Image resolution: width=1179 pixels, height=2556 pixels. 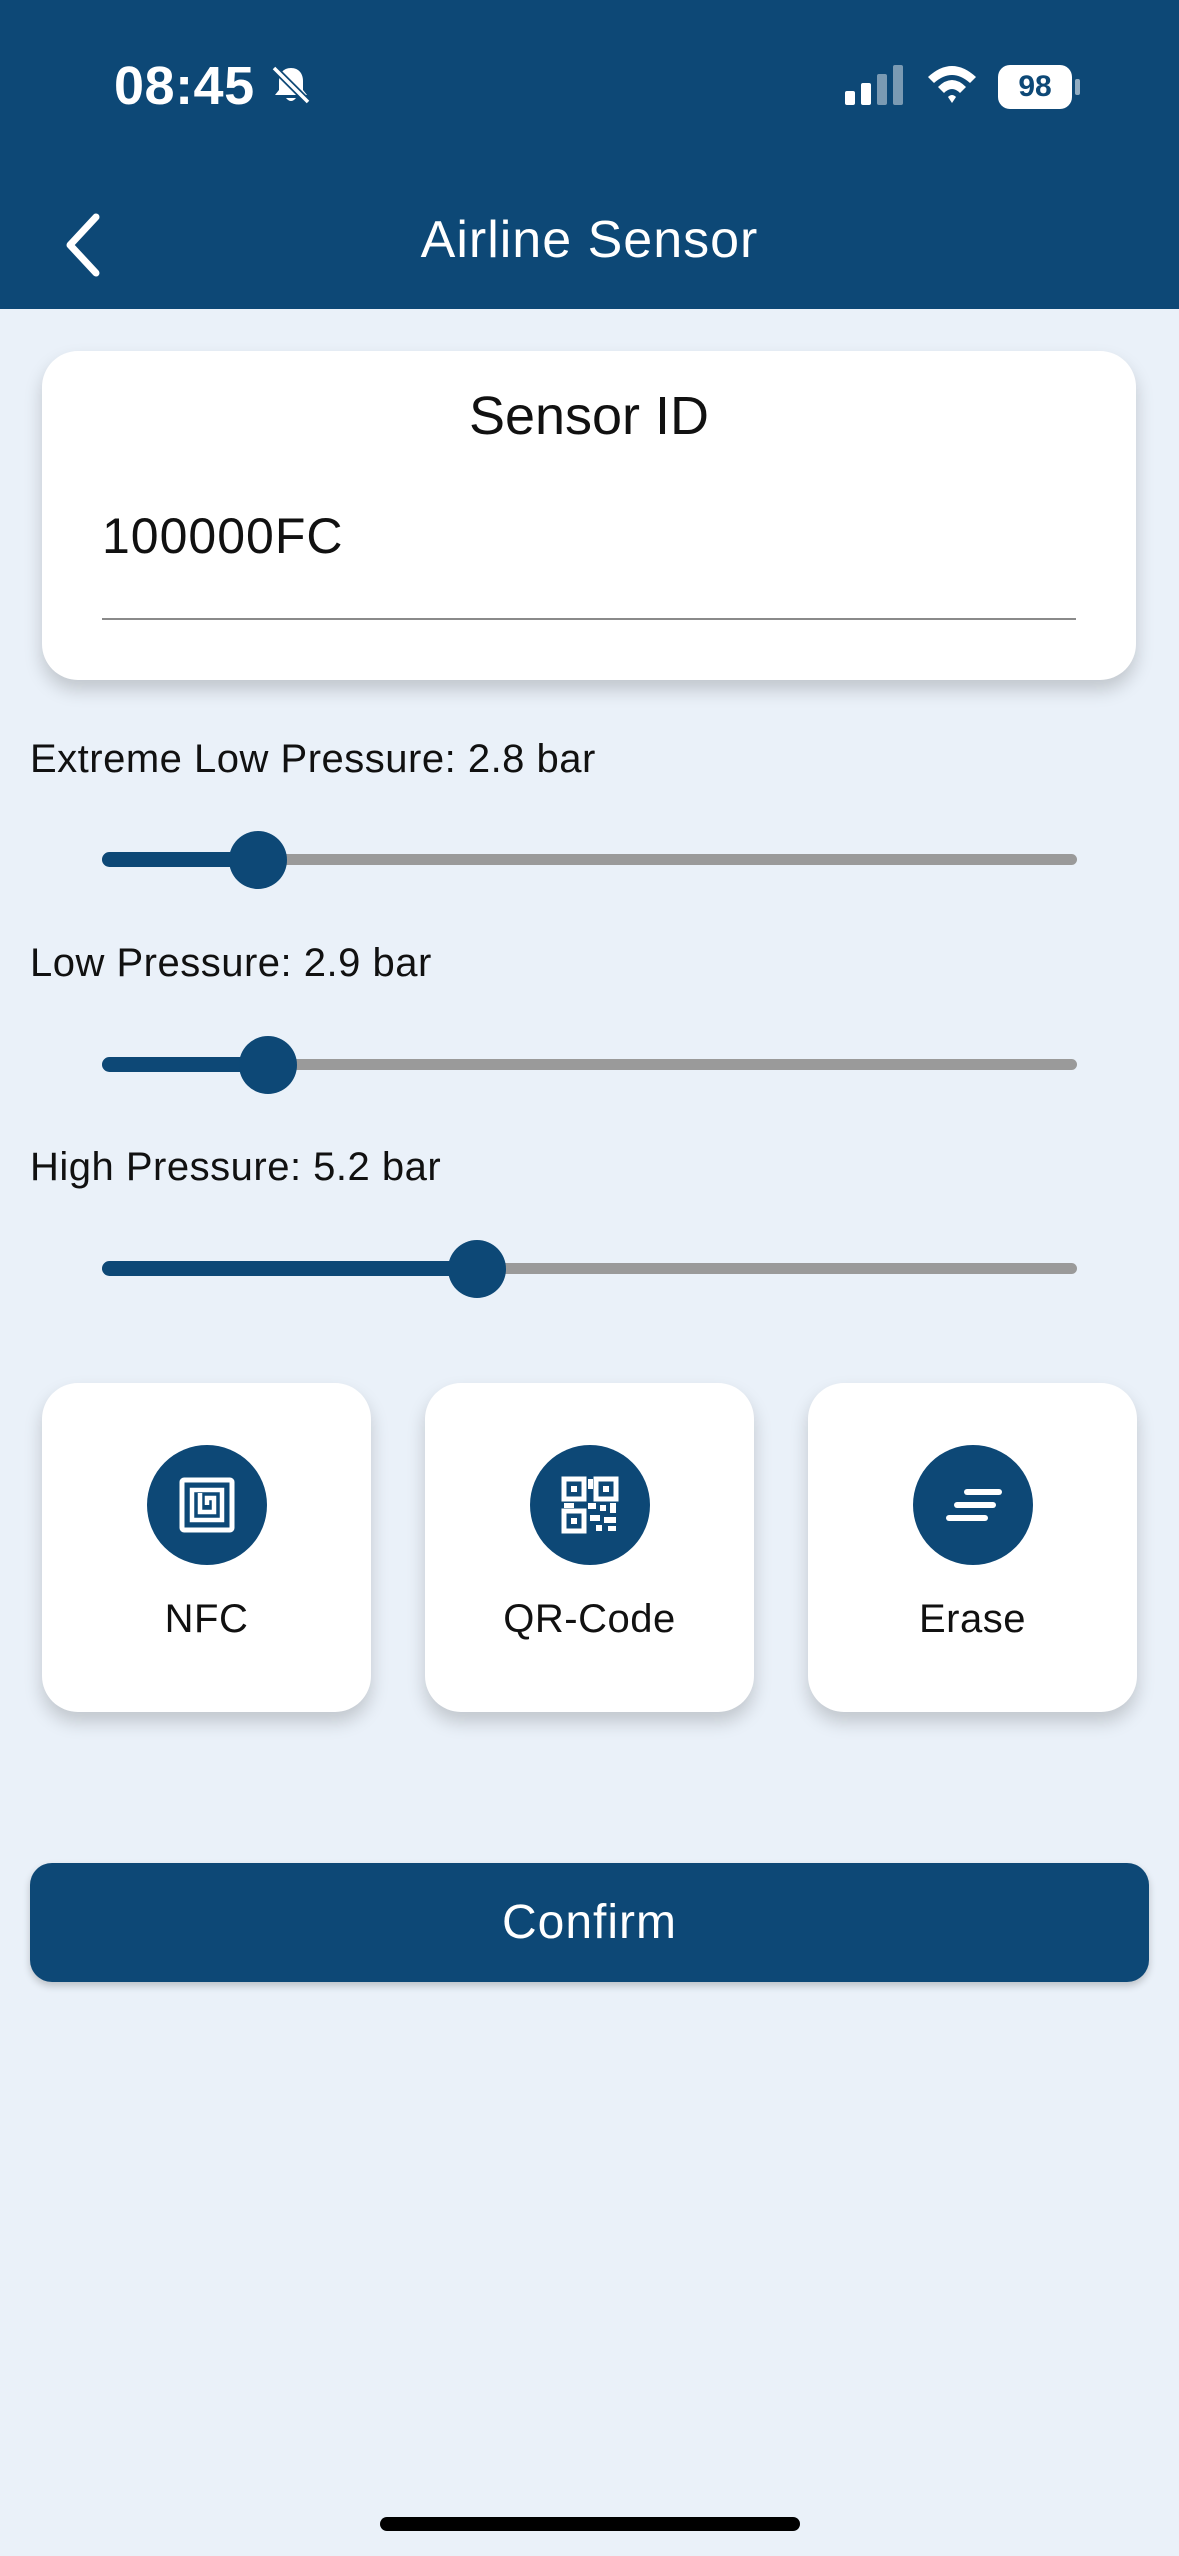 What do you see at coordinates (973, 1505) in the screenshot?
I see `erase-icon` at bounding box center [973, 1505].